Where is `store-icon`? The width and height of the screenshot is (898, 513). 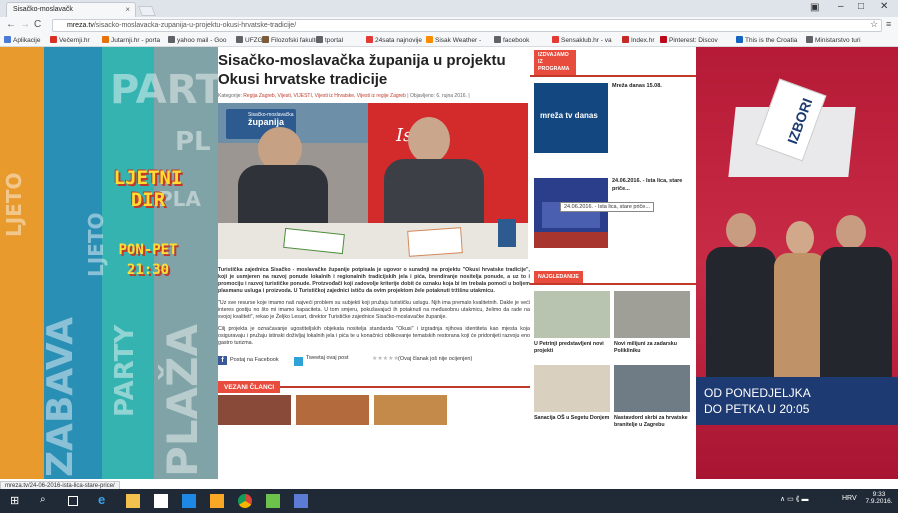
store-icon is located at coordinates (161, 501).